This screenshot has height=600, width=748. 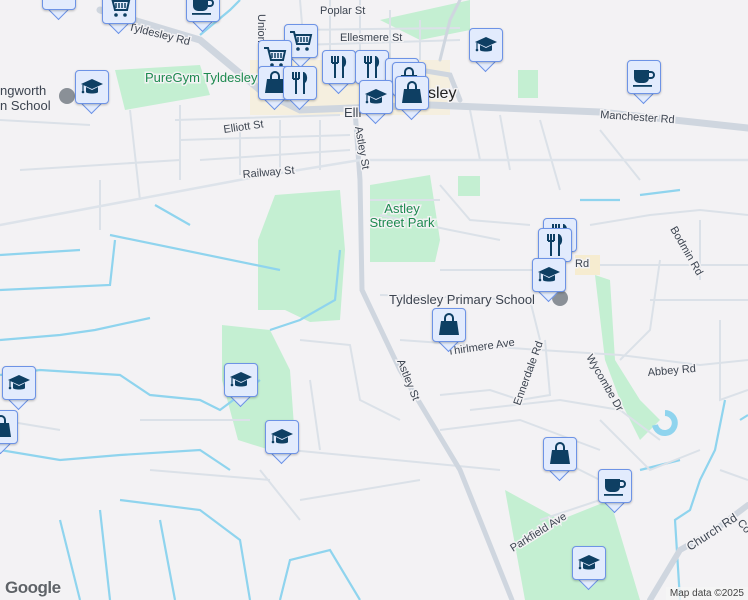 I want to click on place-label-school-west: ngworth, so click(x=23, y=90).